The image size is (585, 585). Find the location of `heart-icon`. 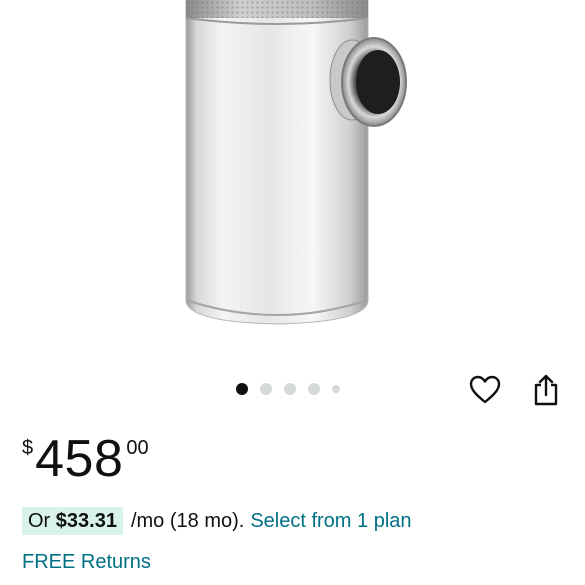

heart-icon is located at coordinates (485, 389).